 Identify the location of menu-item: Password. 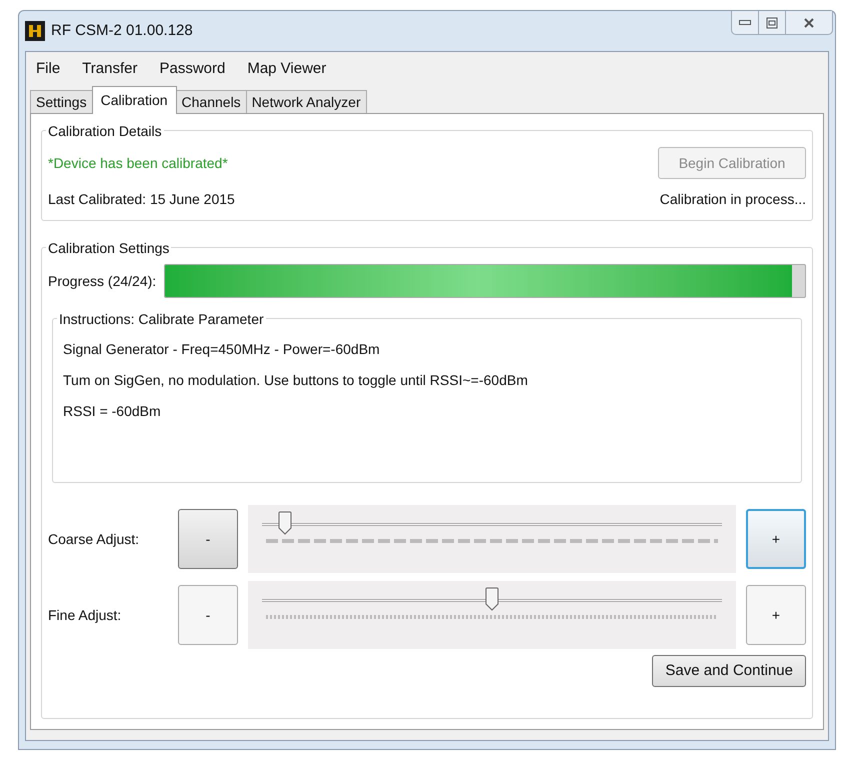
(192, 69).